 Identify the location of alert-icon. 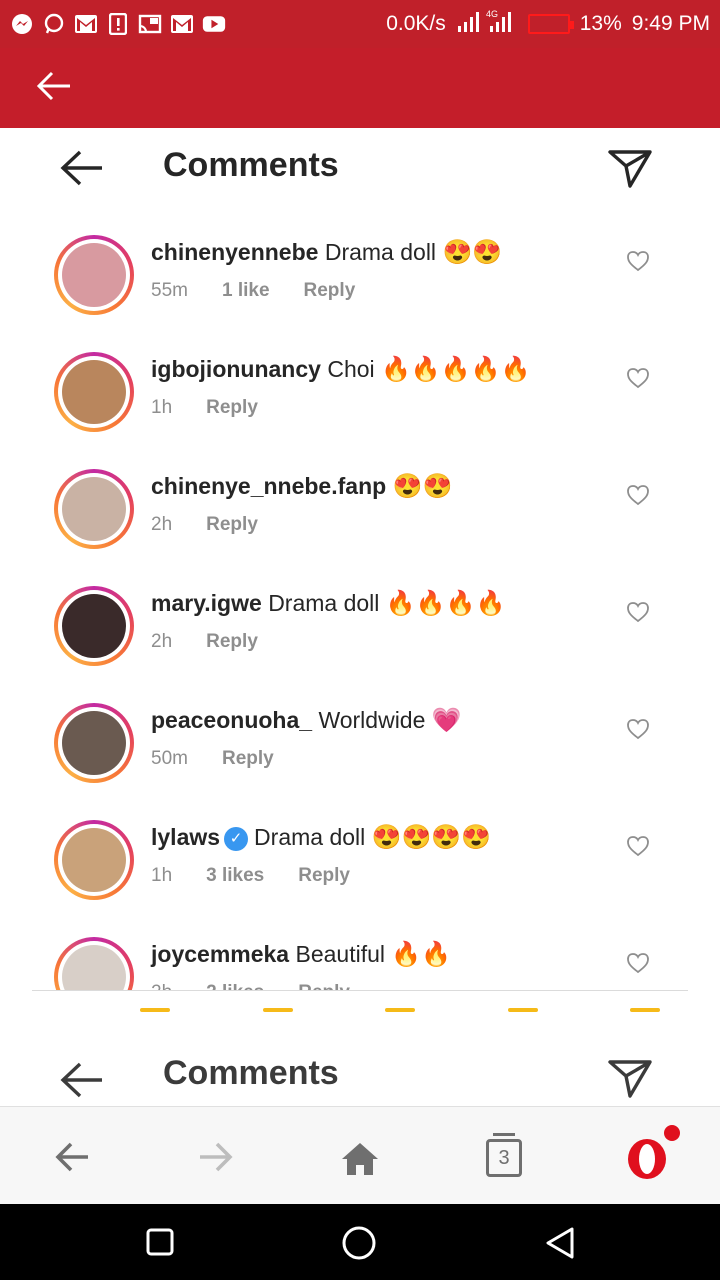
(118, 24).